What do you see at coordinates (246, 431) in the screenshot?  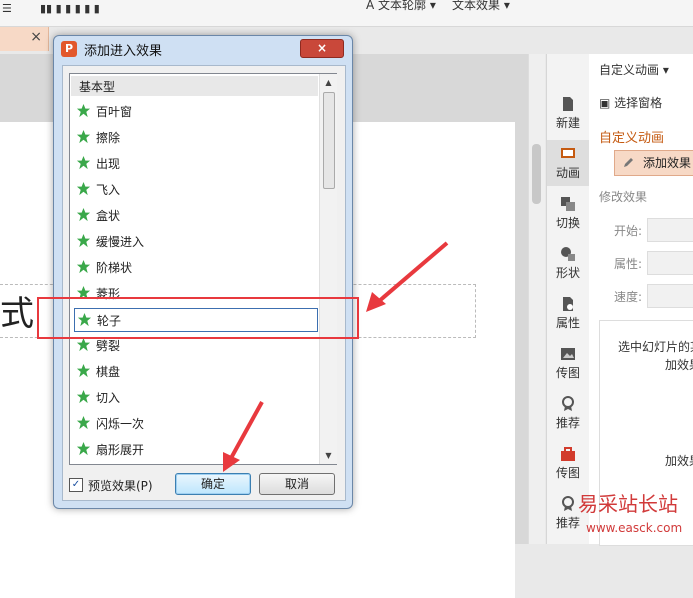 I see `annotation-arrow-to-ok` at bounding box center [246, 431].